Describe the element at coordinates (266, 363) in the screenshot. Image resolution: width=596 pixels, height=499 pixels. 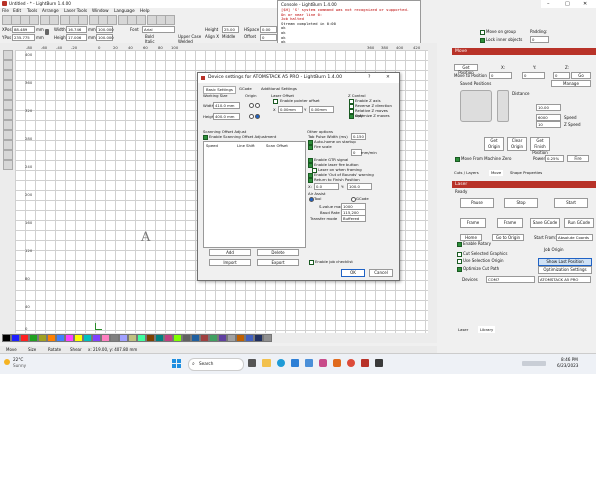
I see `file-explorer-icon` at that location.